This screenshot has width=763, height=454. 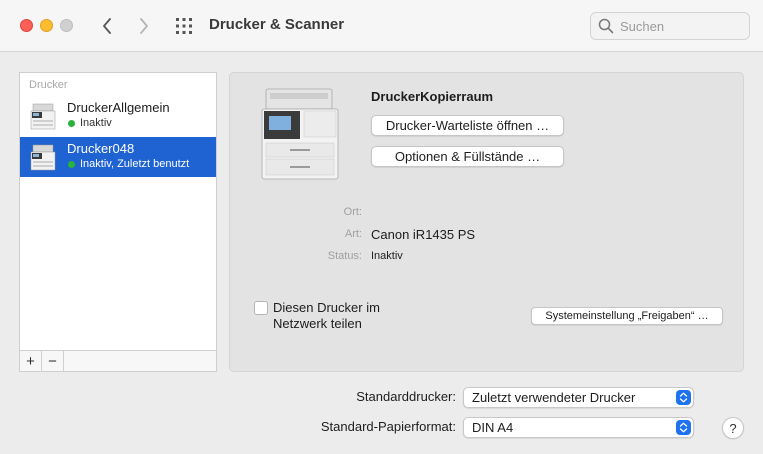 I want to click on status-value: Inaktiv, so click(x=387, y=256).